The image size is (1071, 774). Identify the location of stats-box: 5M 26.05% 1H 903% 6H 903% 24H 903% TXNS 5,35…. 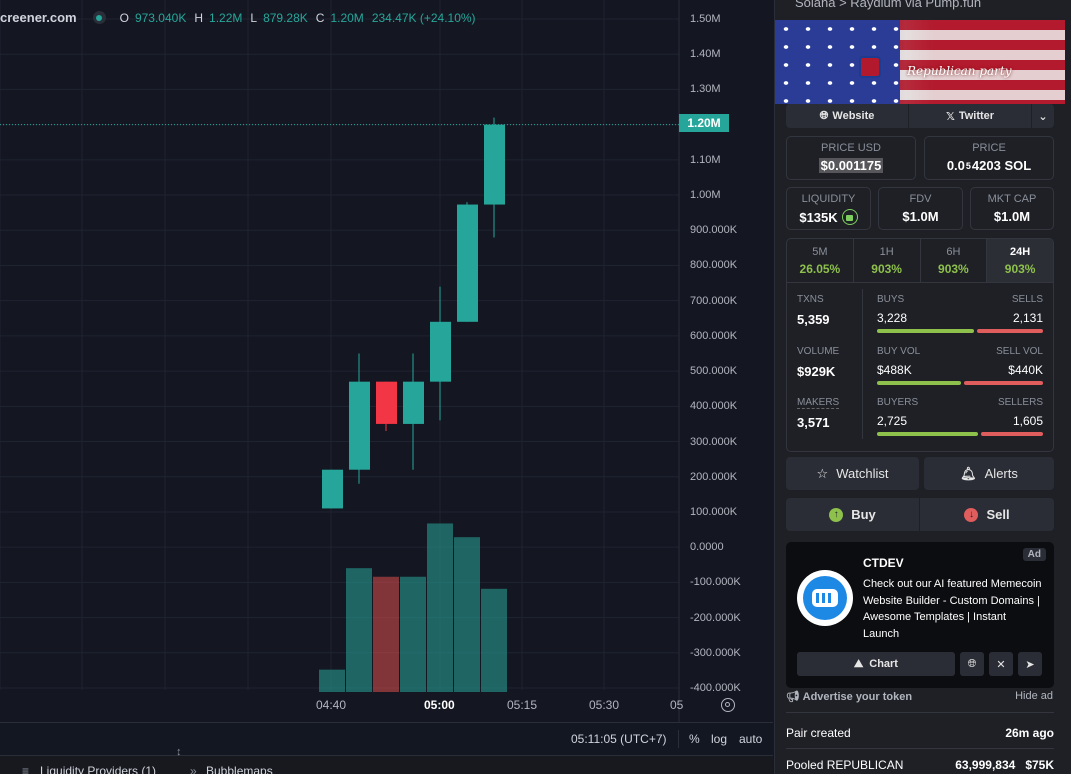
(920, 345).